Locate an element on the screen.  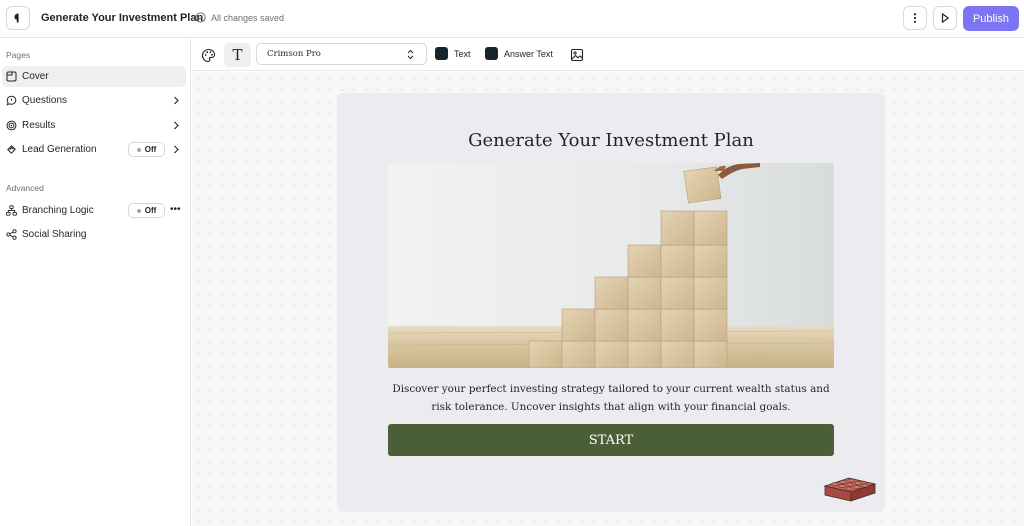
sidebar-item-label: Social Sharing is located at coordinates (54, 234).